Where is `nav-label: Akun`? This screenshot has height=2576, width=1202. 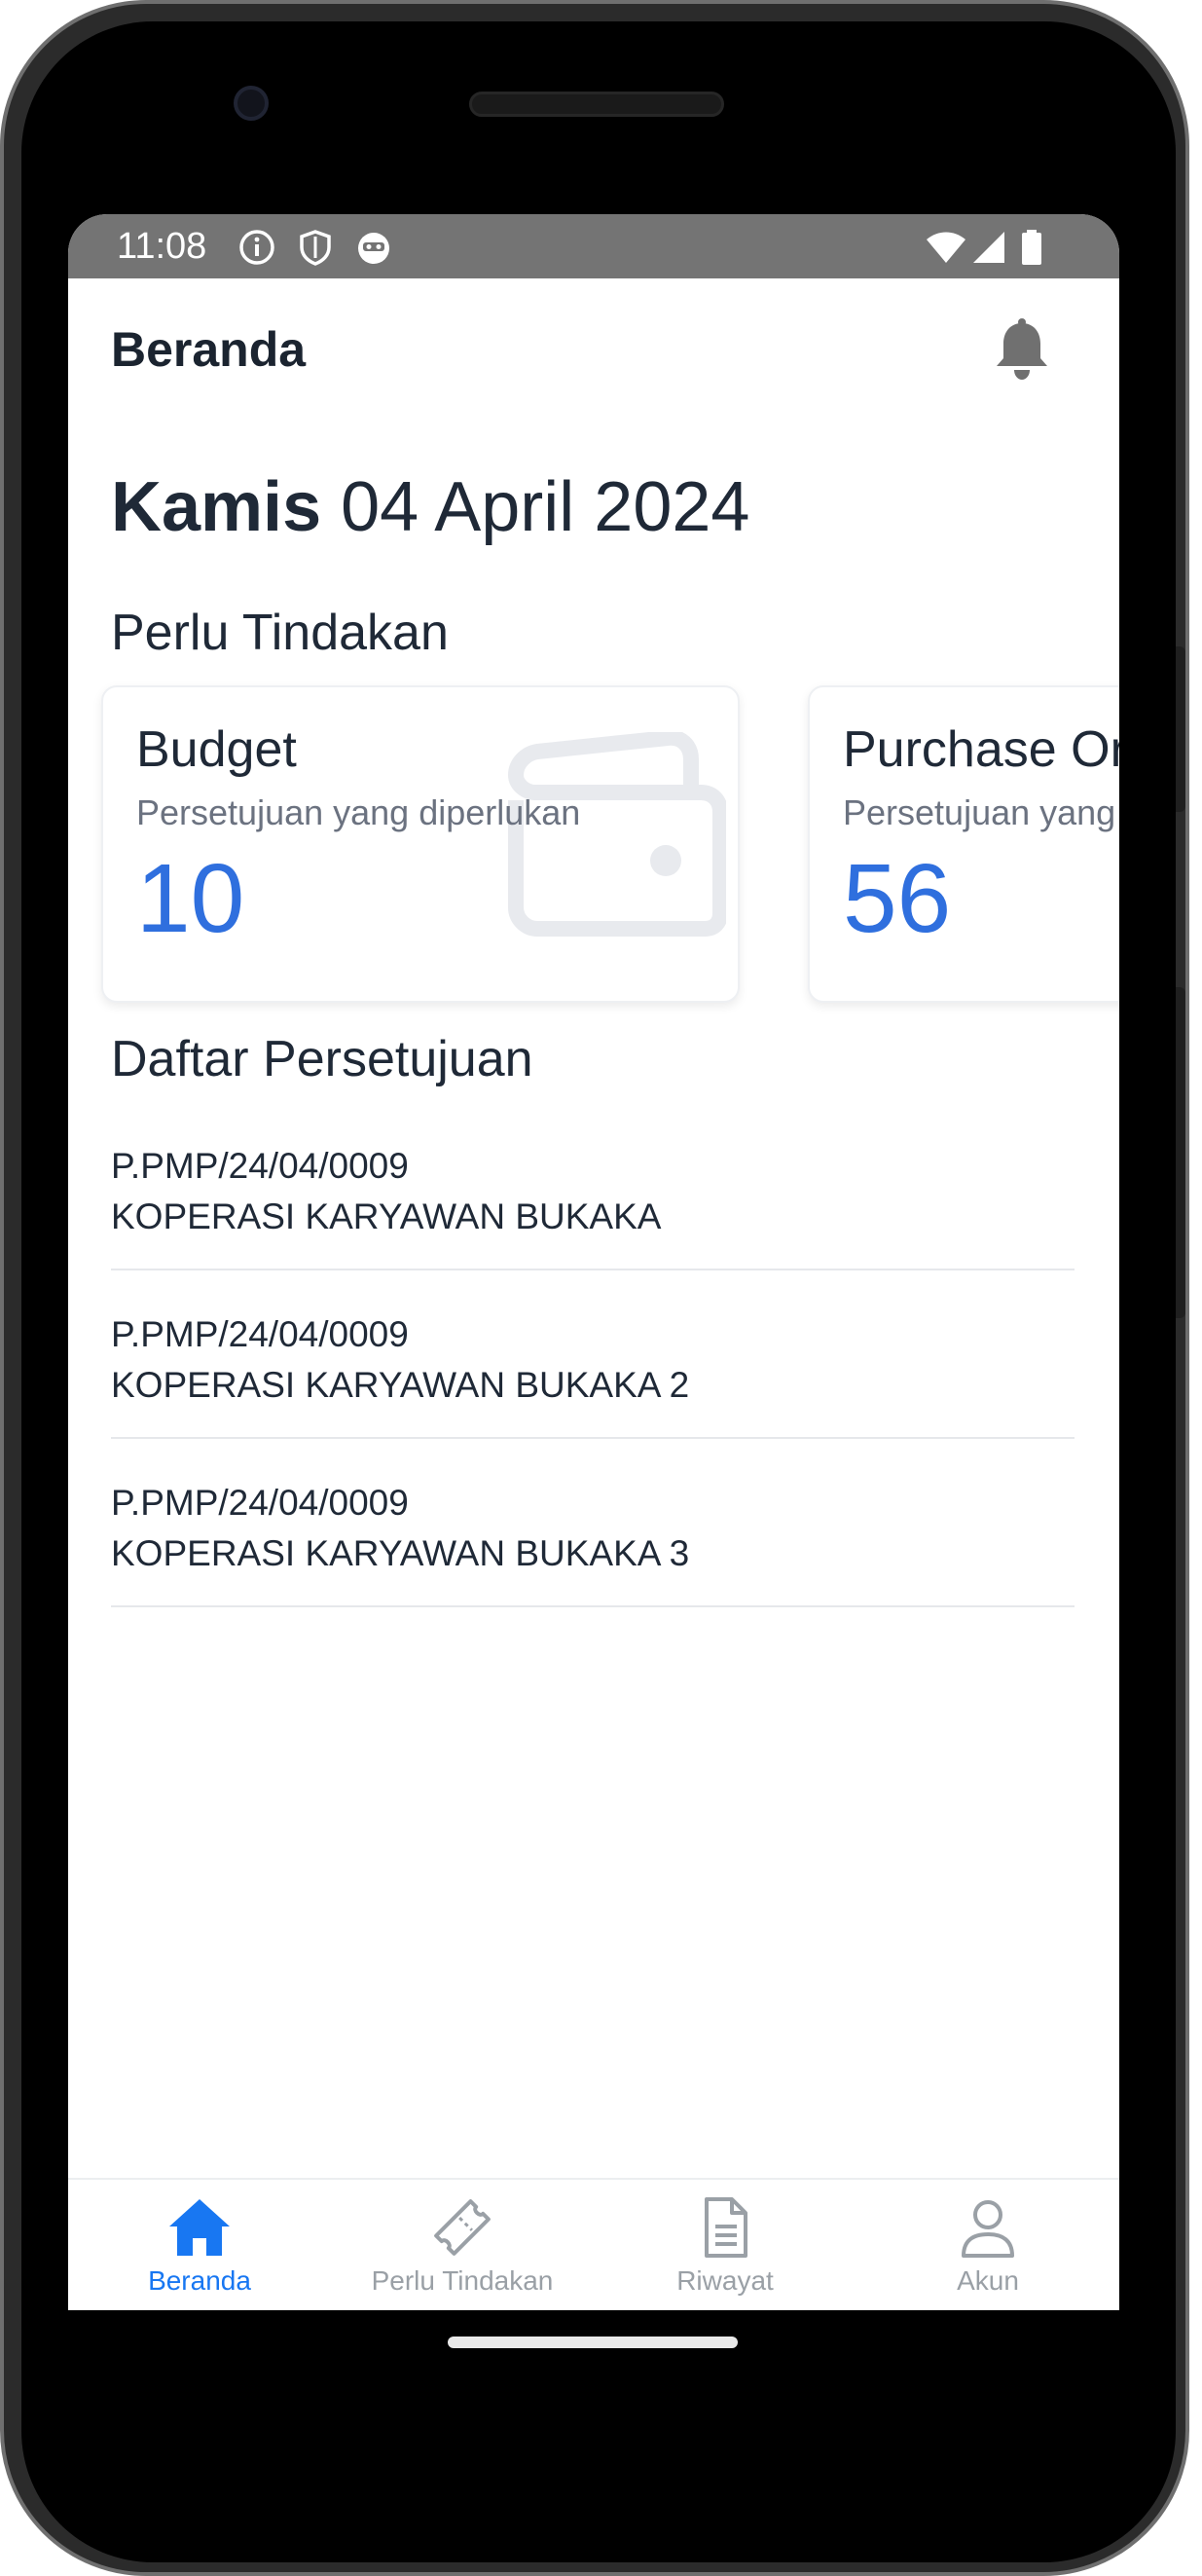
nav-label: Akun is located at coordinates (988, 2280).